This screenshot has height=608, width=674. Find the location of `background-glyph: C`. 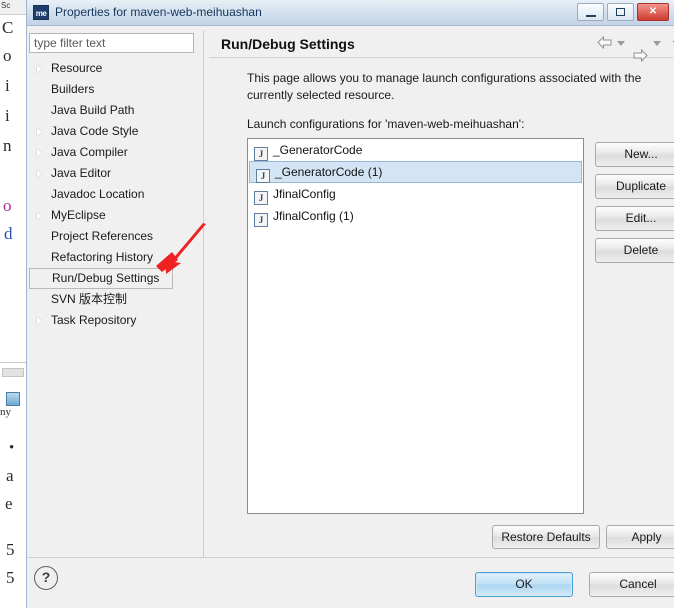

background-glyph: C is located at coordinates (8, 27).